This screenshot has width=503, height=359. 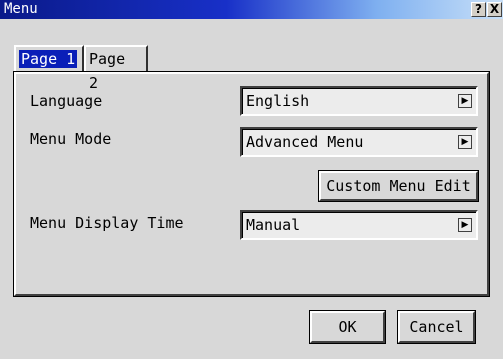 What do you see at coordinates (305, 142) in the screenshot?
I see `menu-mode-value: Advanced Menu` at bounding box center [305, 142].